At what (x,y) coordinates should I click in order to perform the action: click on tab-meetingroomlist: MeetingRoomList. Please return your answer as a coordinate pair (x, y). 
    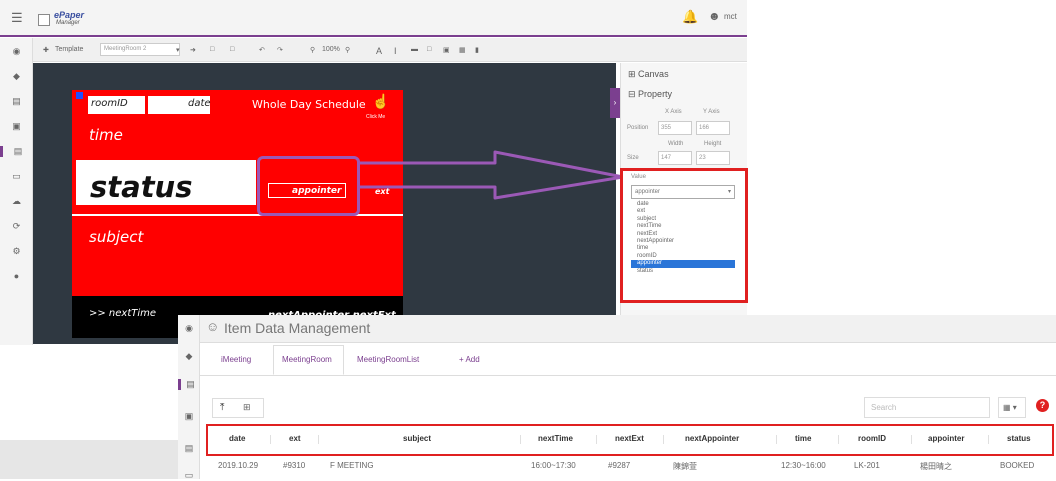
    Looking at the image, I should click on (388, 359).